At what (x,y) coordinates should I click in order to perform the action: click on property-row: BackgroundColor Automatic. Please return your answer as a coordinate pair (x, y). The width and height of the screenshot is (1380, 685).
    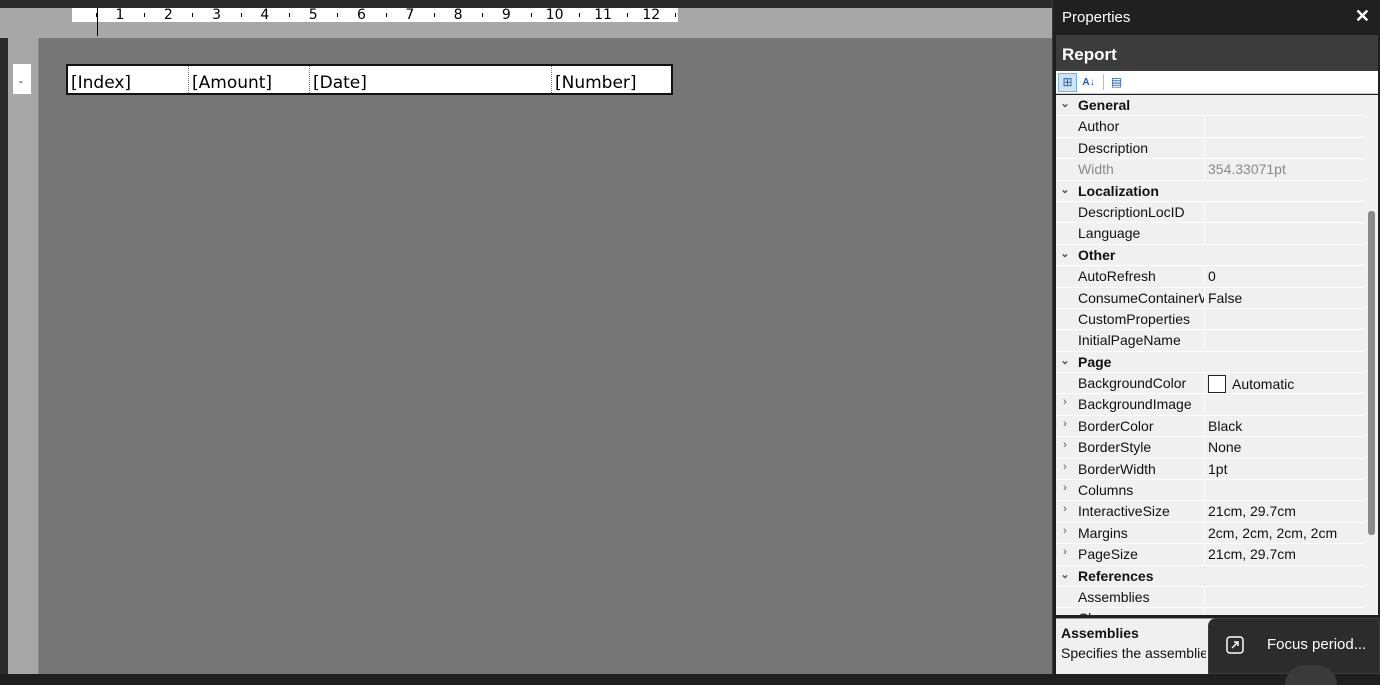
    Looking at the image, I should click on (1210, 384).